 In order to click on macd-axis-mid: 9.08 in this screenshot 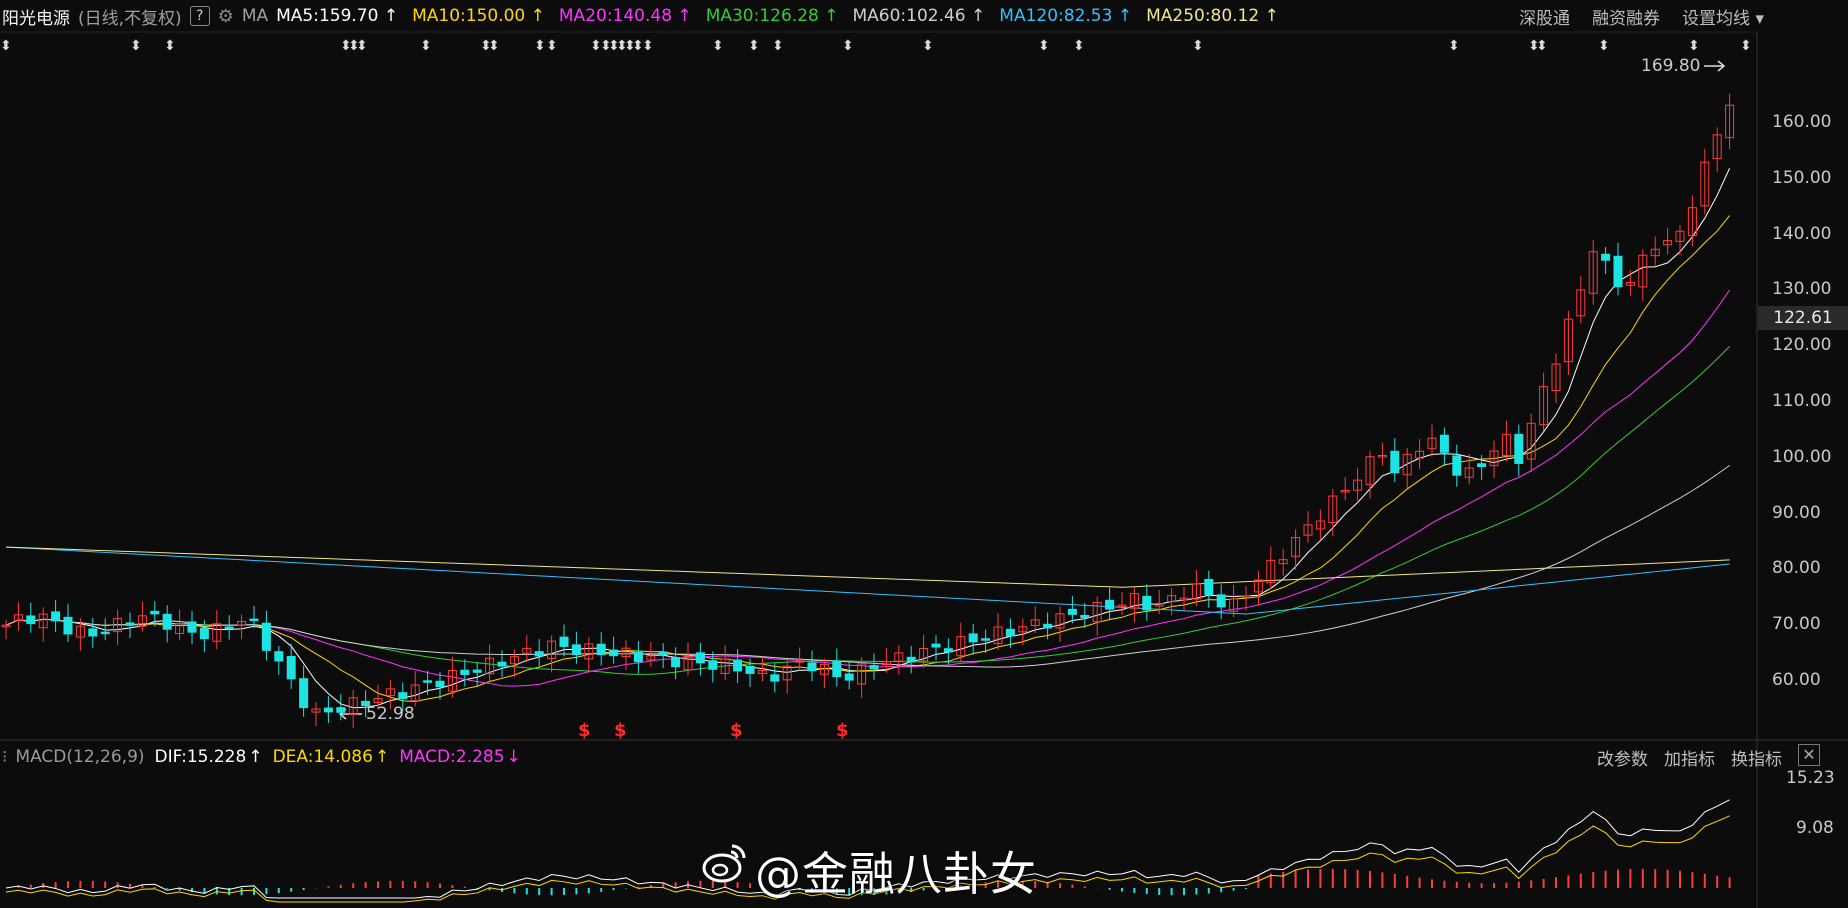, I will do `click(1815, 828)`.